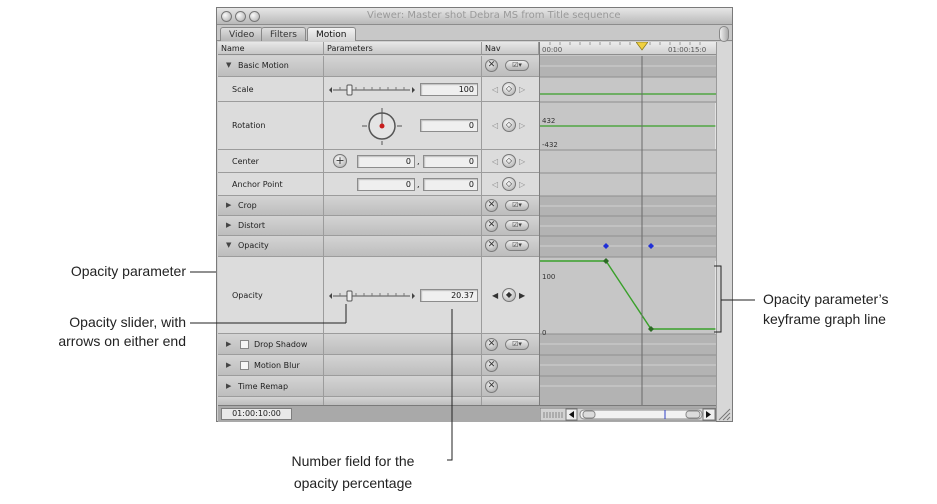  What do you see at coordinates (127, 322) in the screenshot?
I see `callout-opacity-slider-line1: Opacity slider, with` at bounding box center [127, 322].